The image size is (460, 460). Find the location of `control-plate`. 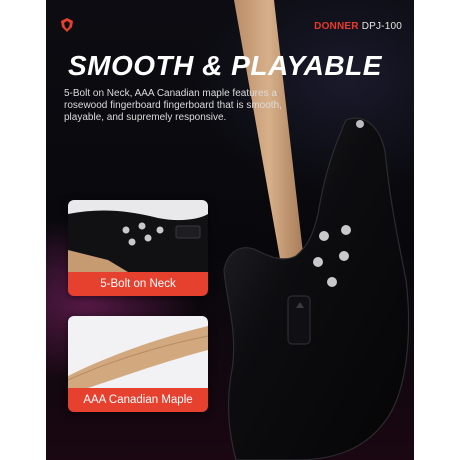

control-plate is located at coordinates (299, 320).